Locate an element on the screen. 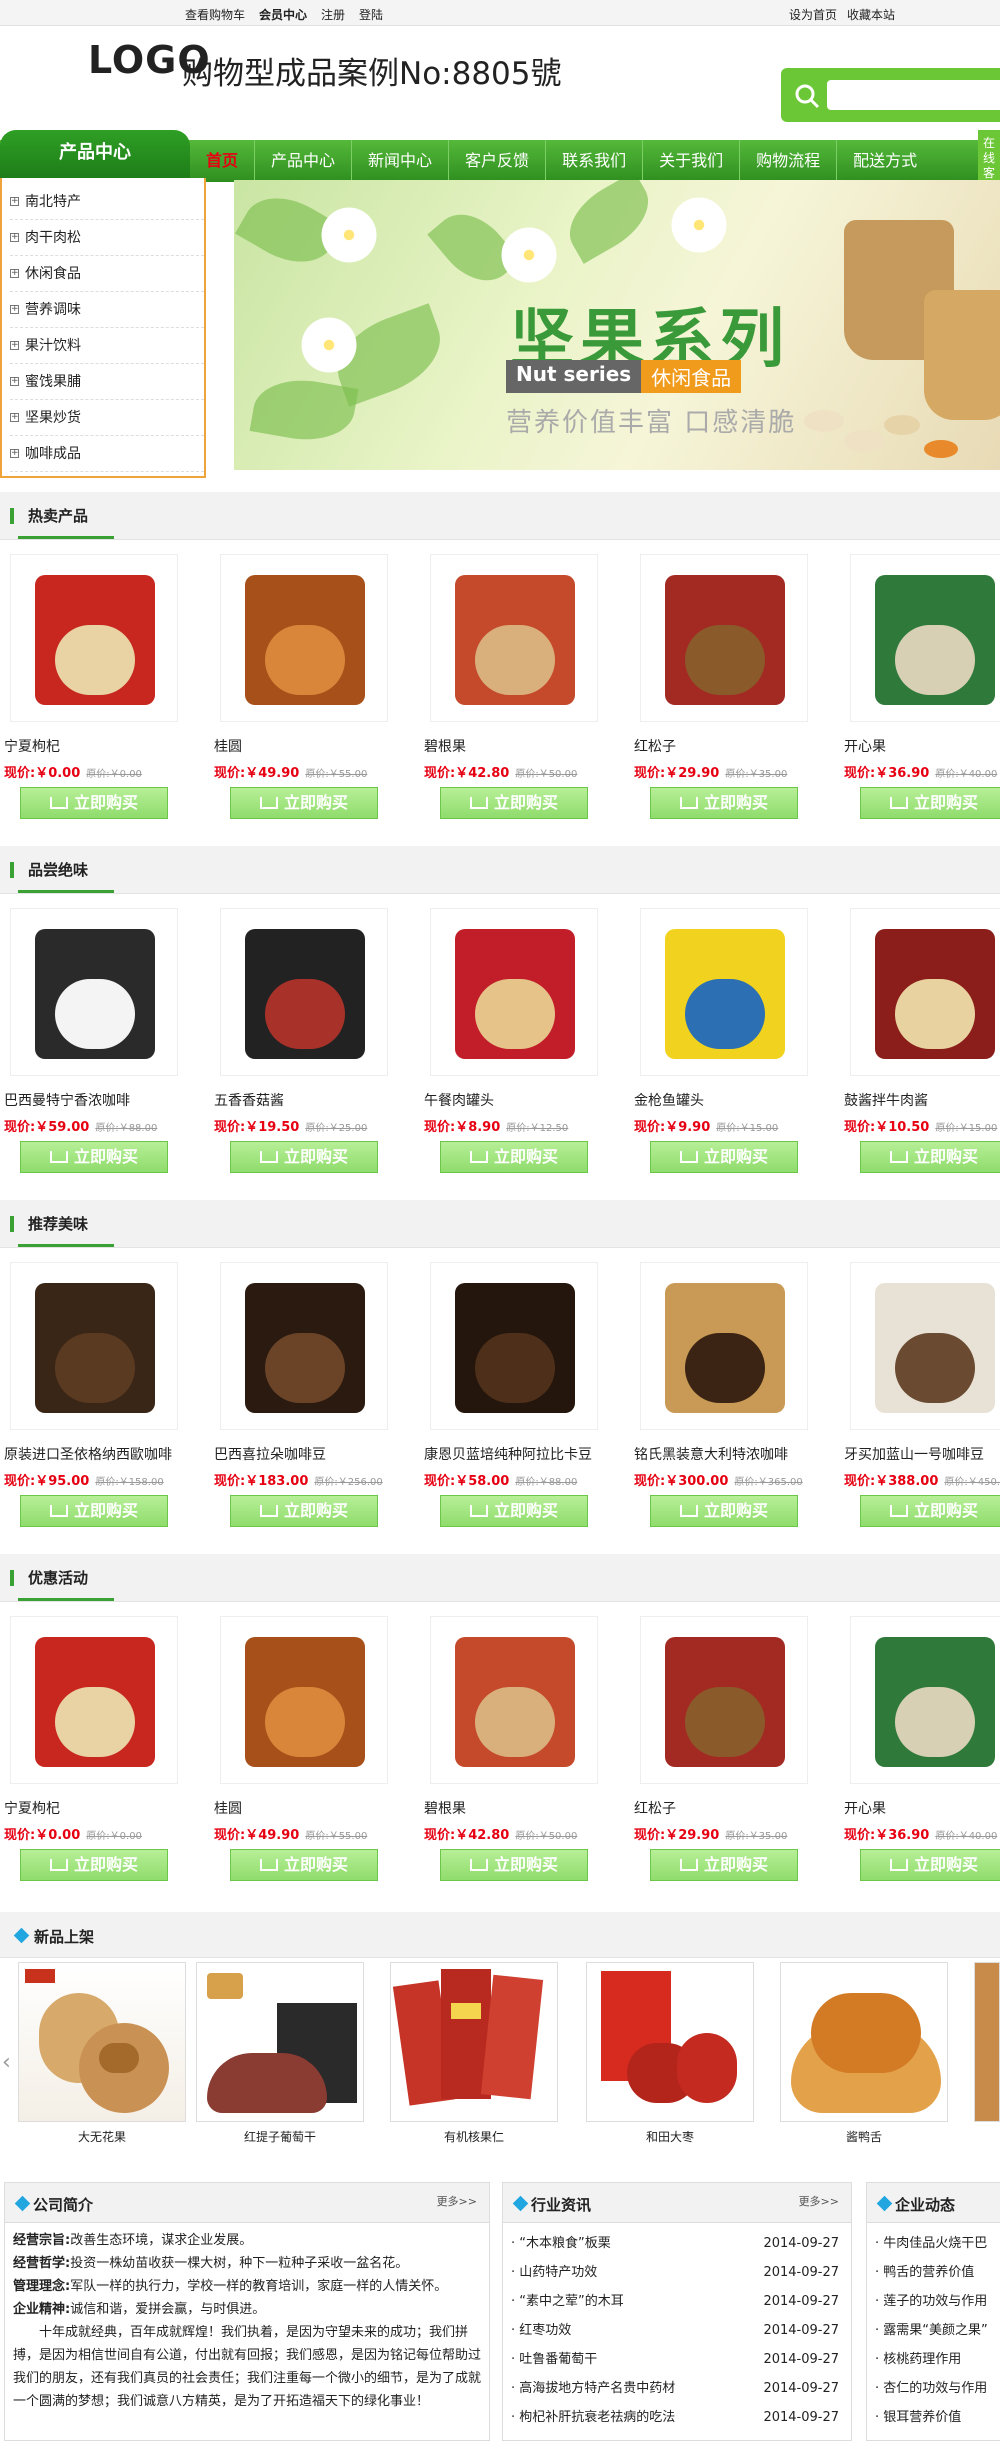  search-icon is located at coordinates (807, 96).